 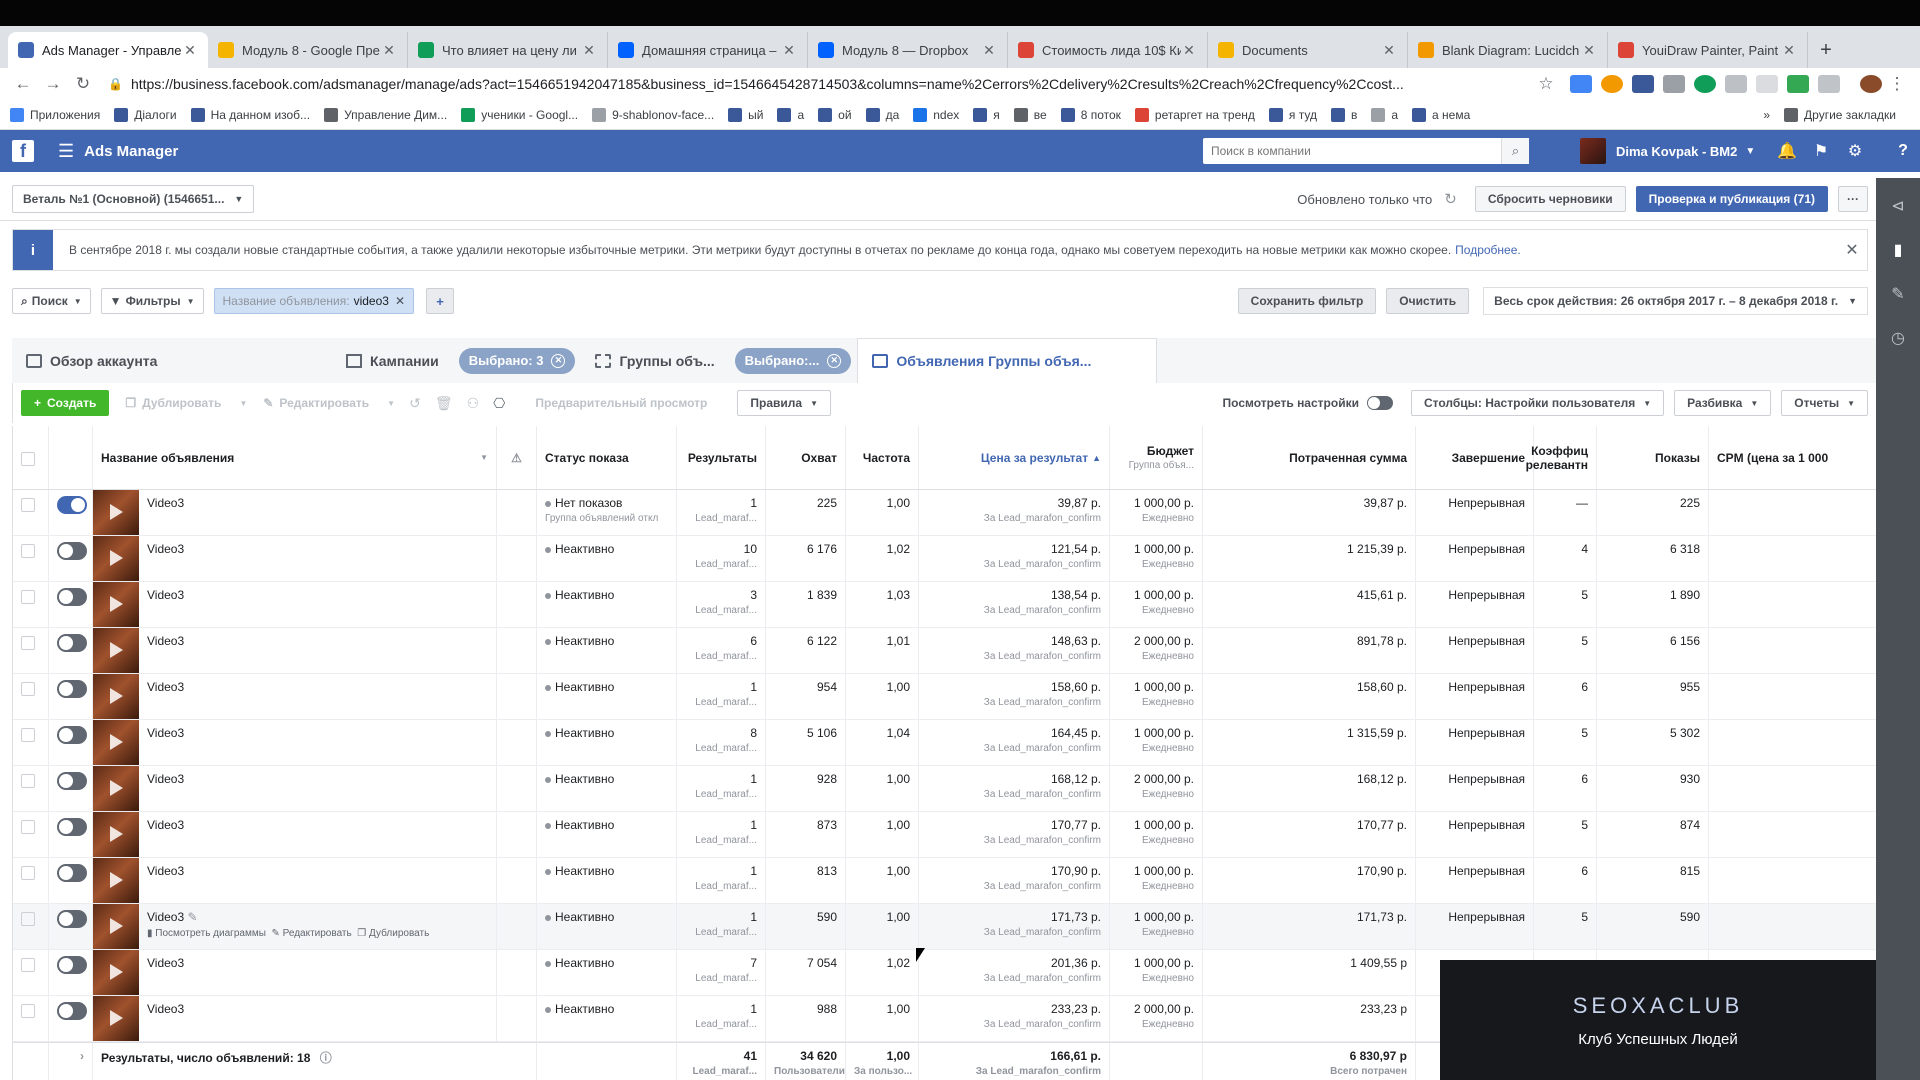 What do you see at coordinates (806, 457) in the screenshot?
I see `col-reach: Охват` at bounding box center [806, 457].